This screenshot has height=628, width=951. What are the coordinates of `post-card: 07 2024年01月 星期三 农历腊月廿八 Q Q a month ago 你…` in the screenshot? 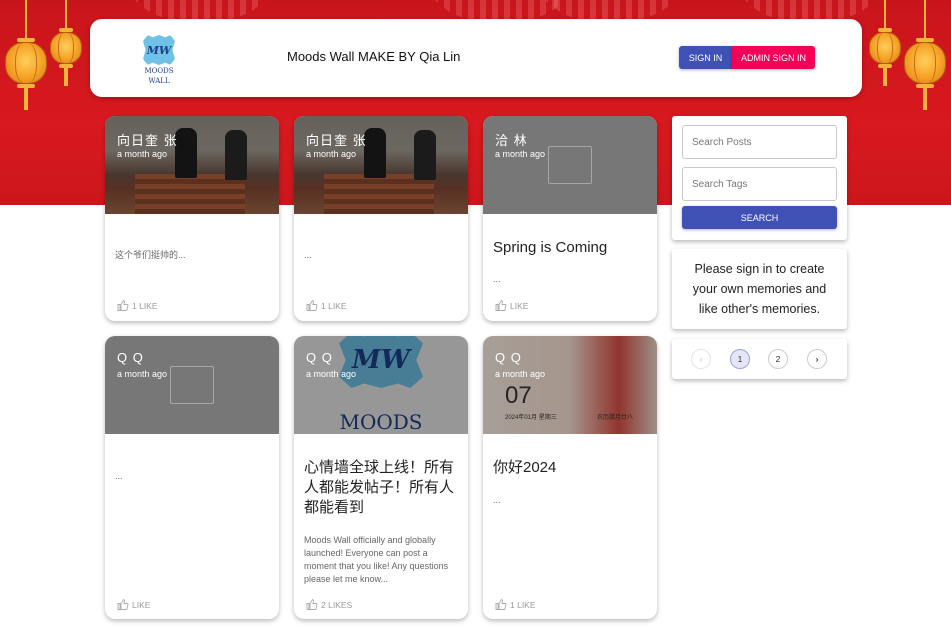 It's located at (570, 477).